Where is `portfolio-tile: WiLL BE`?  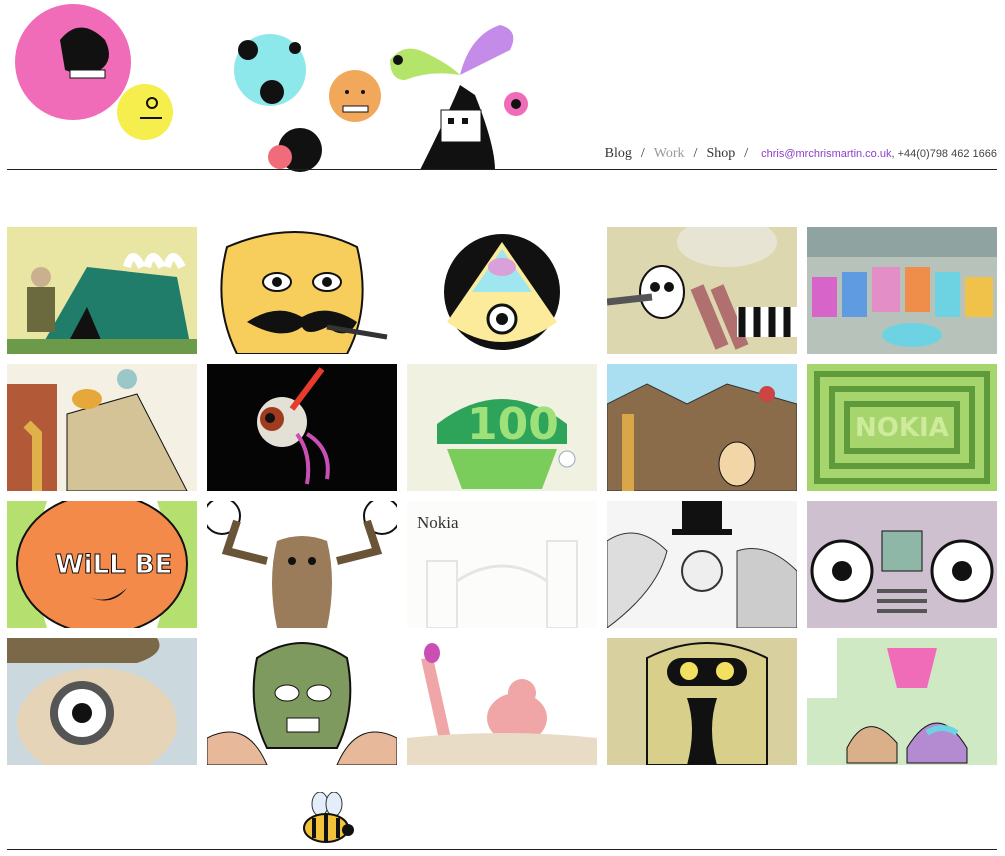
portfolio-tile: WiLL BE is located at coordinates (102, 564).